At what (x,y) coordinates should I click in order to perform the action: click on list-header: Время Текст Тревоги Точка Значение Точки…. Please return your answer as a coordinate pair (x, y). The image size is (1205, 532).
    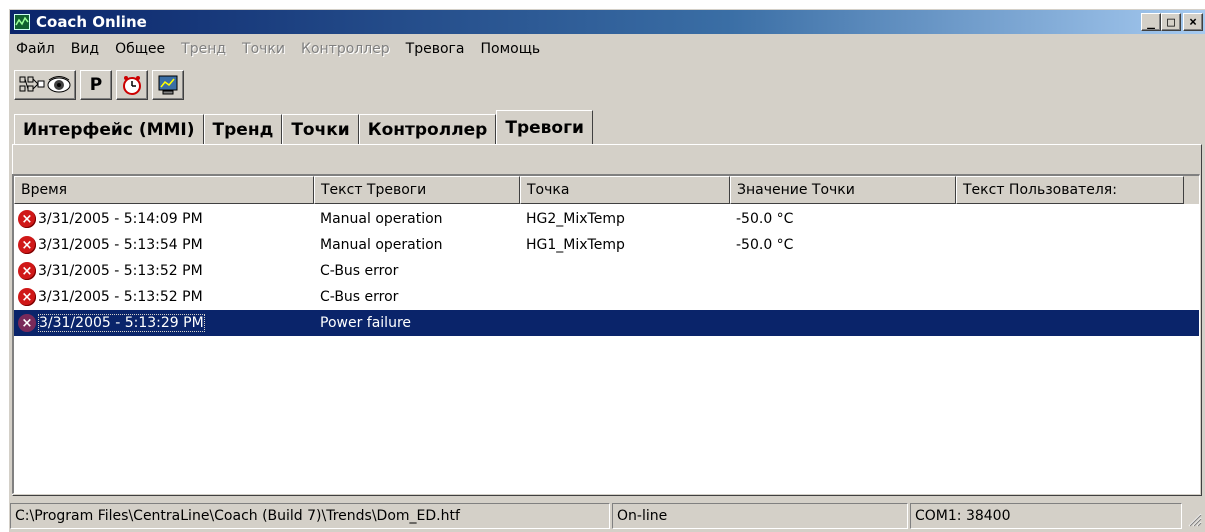
    Looking at the image, I should click on (606, 190).